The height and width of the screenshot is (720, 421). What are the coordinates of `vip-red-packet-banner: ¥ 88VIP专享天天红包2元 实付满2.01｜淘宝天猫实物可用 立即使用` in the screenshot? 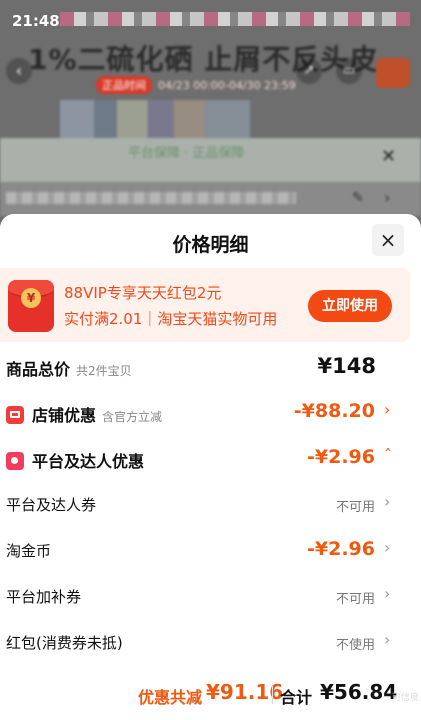 It's located at (205, 305).